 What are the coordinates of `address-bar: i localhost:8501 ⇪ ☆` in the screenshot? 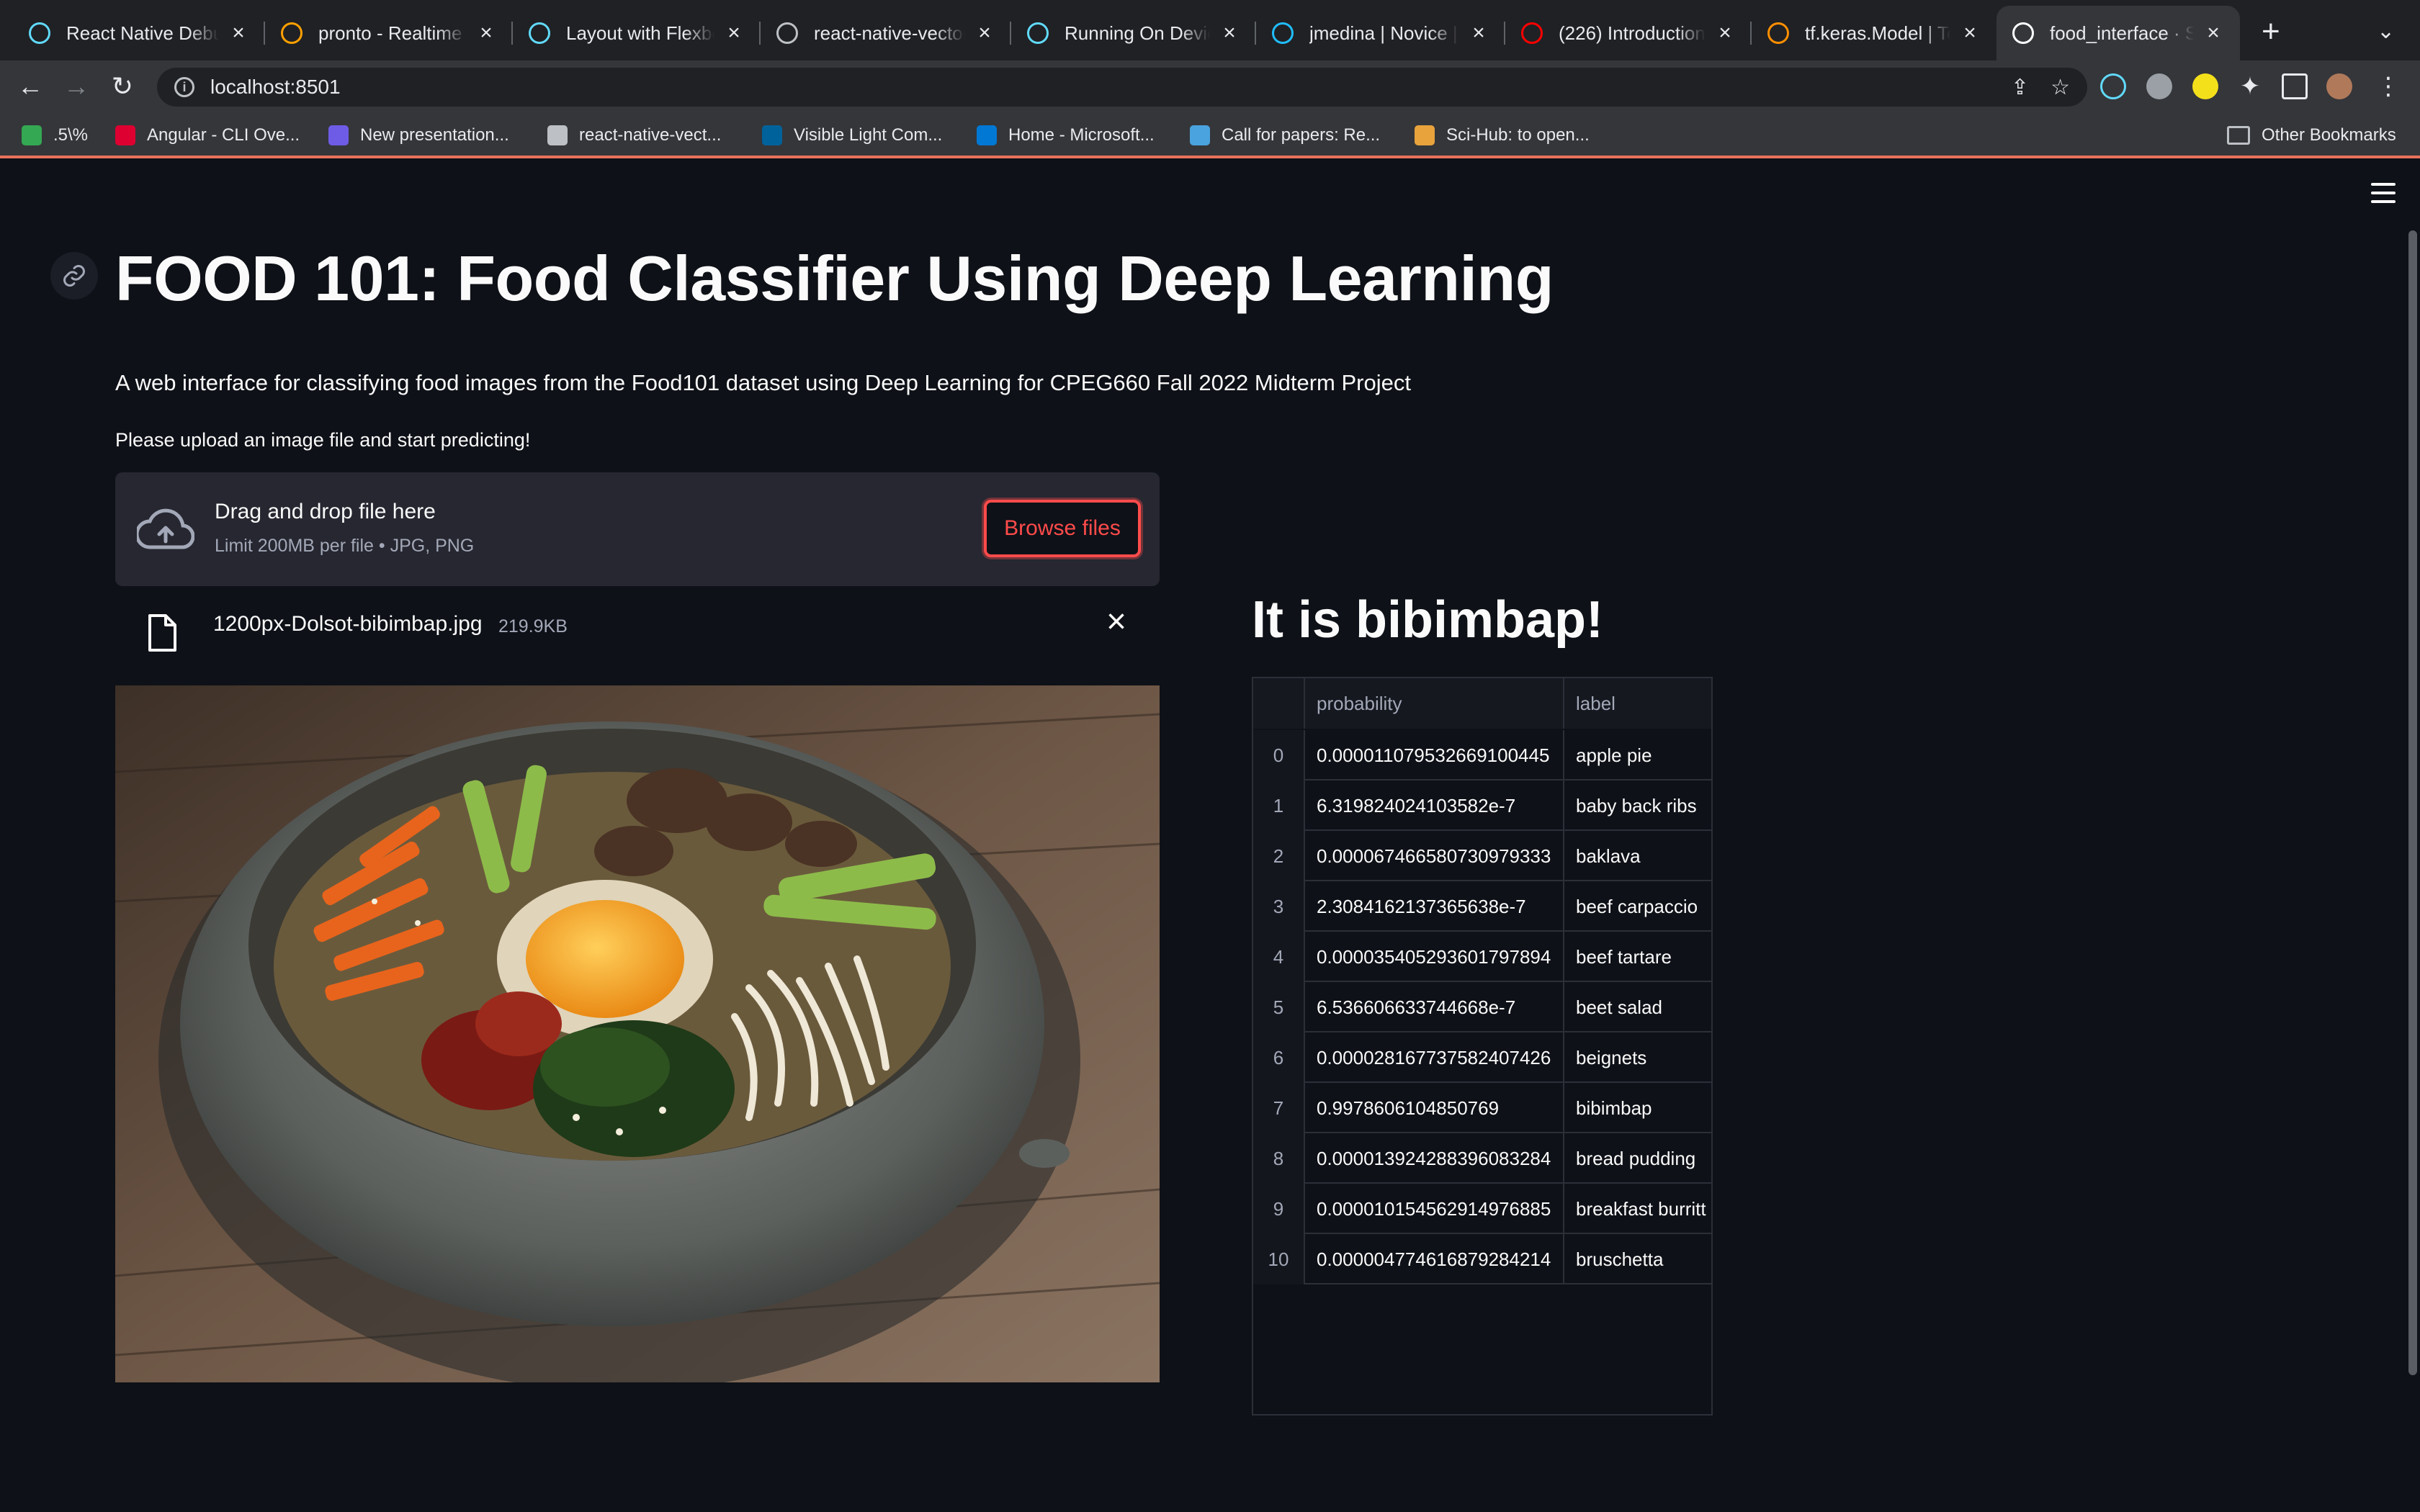 It's located at (1122, 87).